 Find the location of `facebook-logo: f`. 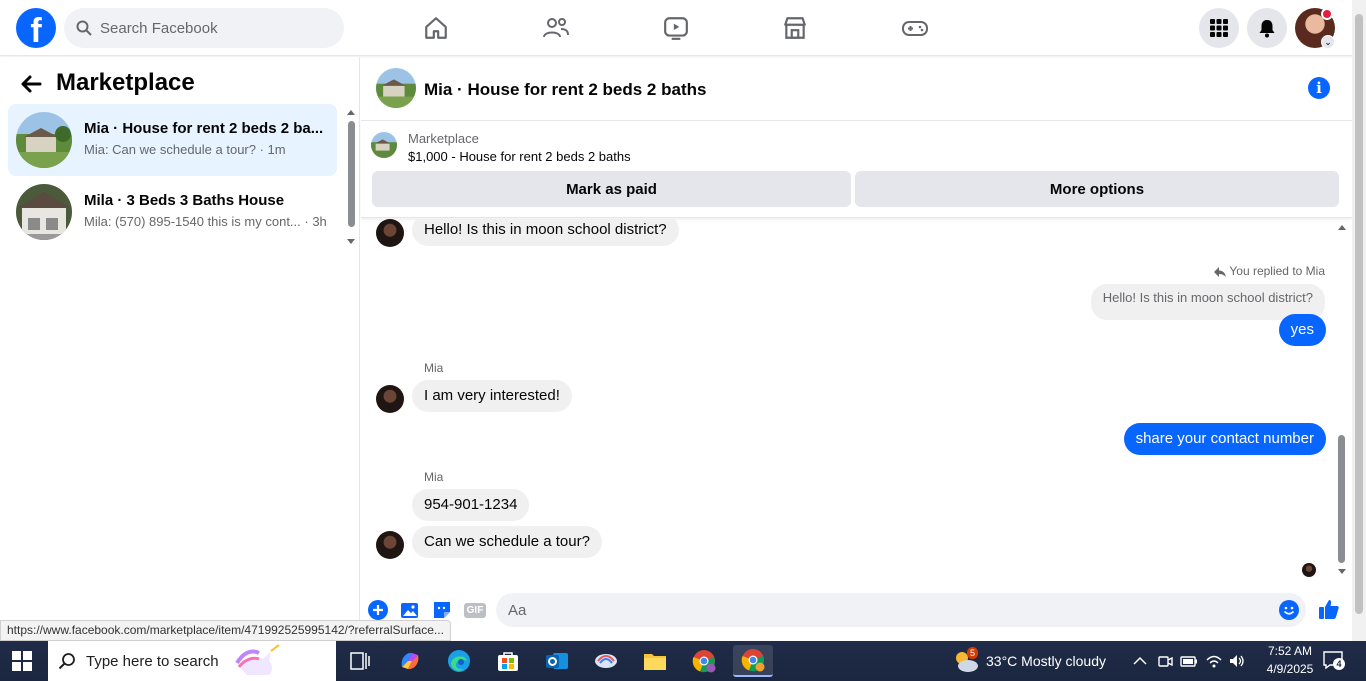

facebook-logo: f is located at coordinates (36, 28).